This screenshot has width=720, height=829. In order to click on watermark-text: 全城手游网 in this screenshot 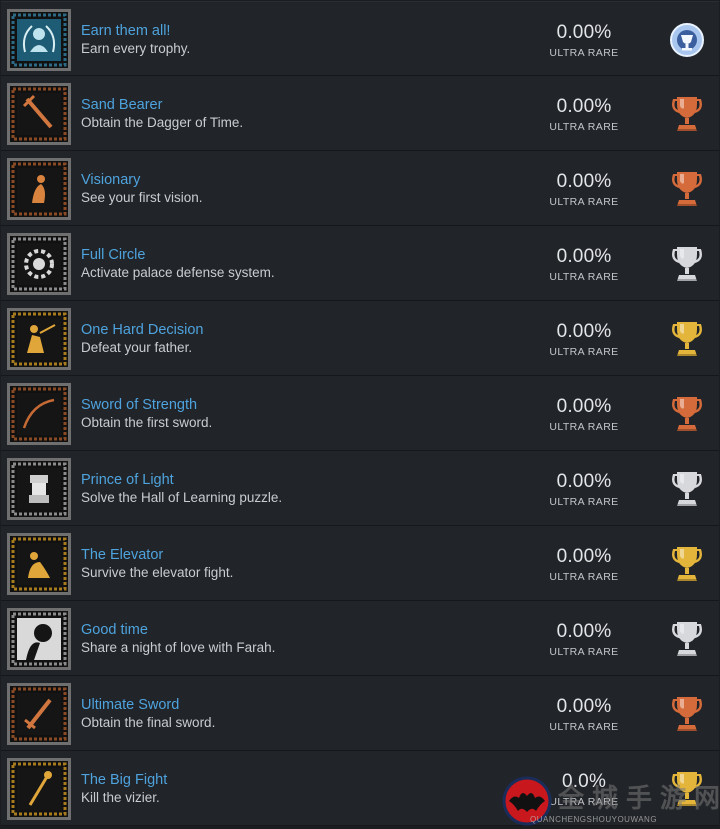, I will do `click(639, 798)`.